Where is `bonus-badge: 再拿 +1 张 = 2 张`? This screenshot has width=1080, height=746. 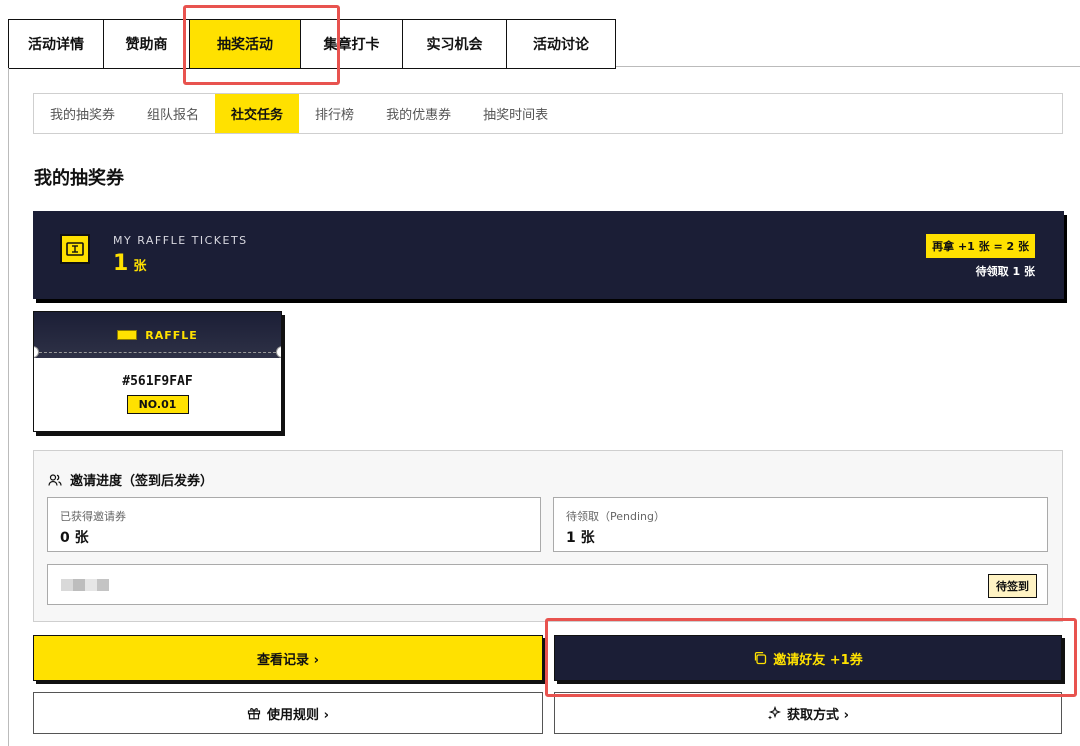
bonus-badge: 再拿 +1 张 = 2 张 is located at coordinates (980, 246).